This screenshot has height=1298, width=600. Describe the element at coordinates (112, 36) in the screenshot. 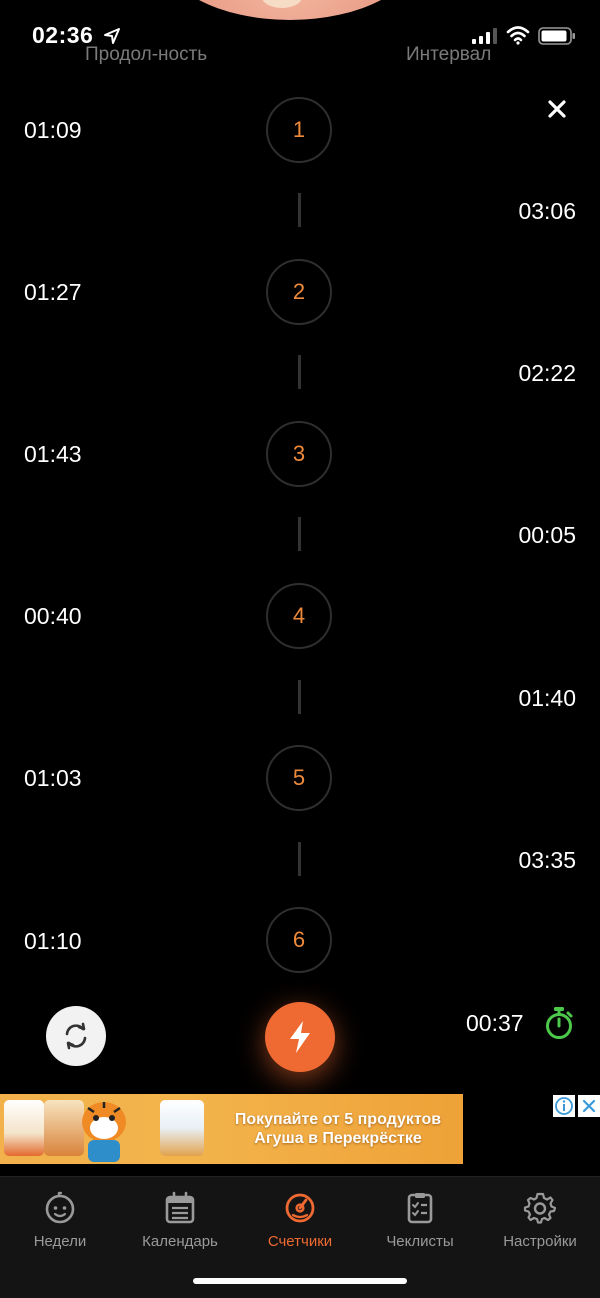

I see `location-arrow-icon` at that location.